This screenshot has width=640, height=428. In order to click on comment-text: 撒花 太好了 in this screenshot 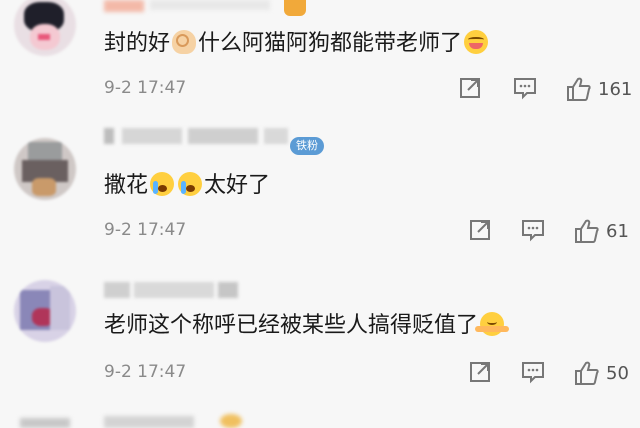, I will do `click(187, 186)`.